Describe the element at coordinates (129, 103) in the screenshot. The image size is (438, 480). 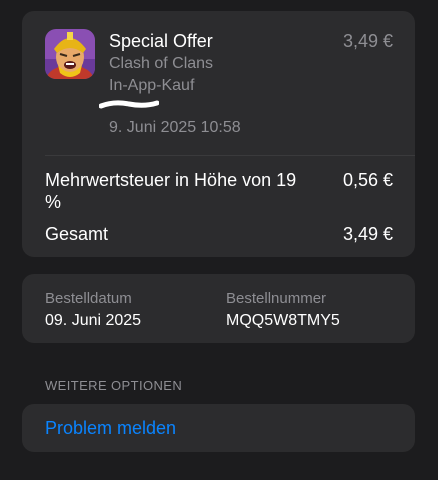
I see `redaction-scribble` at that location.